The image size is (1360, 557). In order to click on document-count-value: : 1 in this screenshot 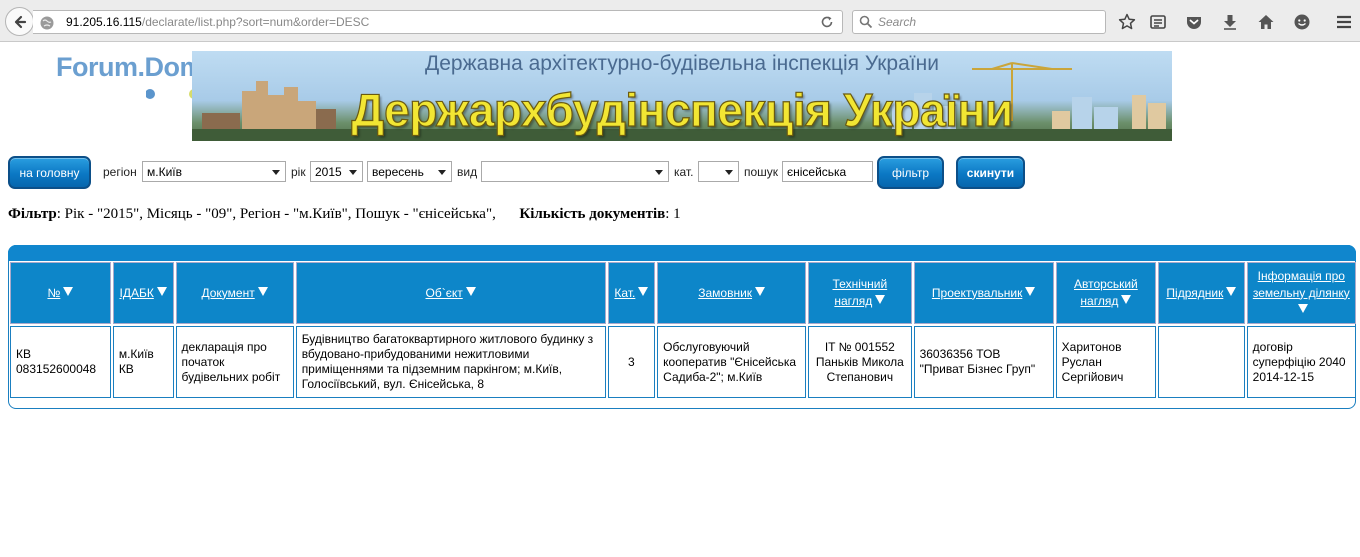, I will do `click(673, 214)`.